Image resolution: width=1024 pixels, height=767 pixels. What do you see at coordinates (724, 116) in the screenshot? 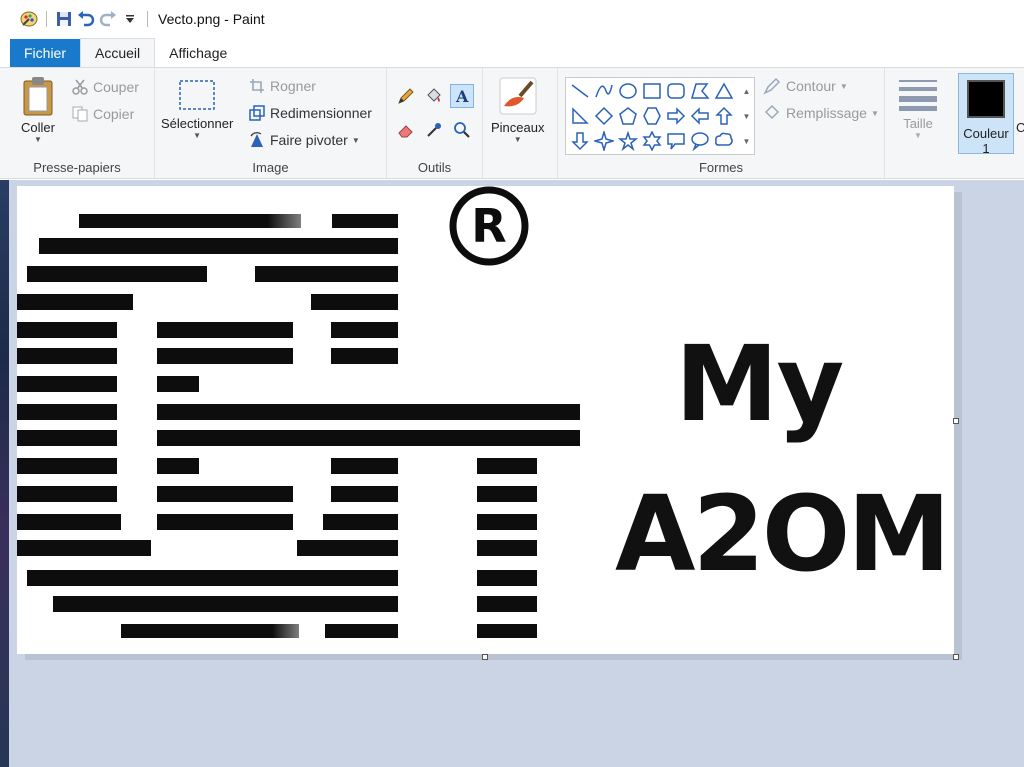
I see `up-arrow-shape-icon` at bounding box center [724, 116].